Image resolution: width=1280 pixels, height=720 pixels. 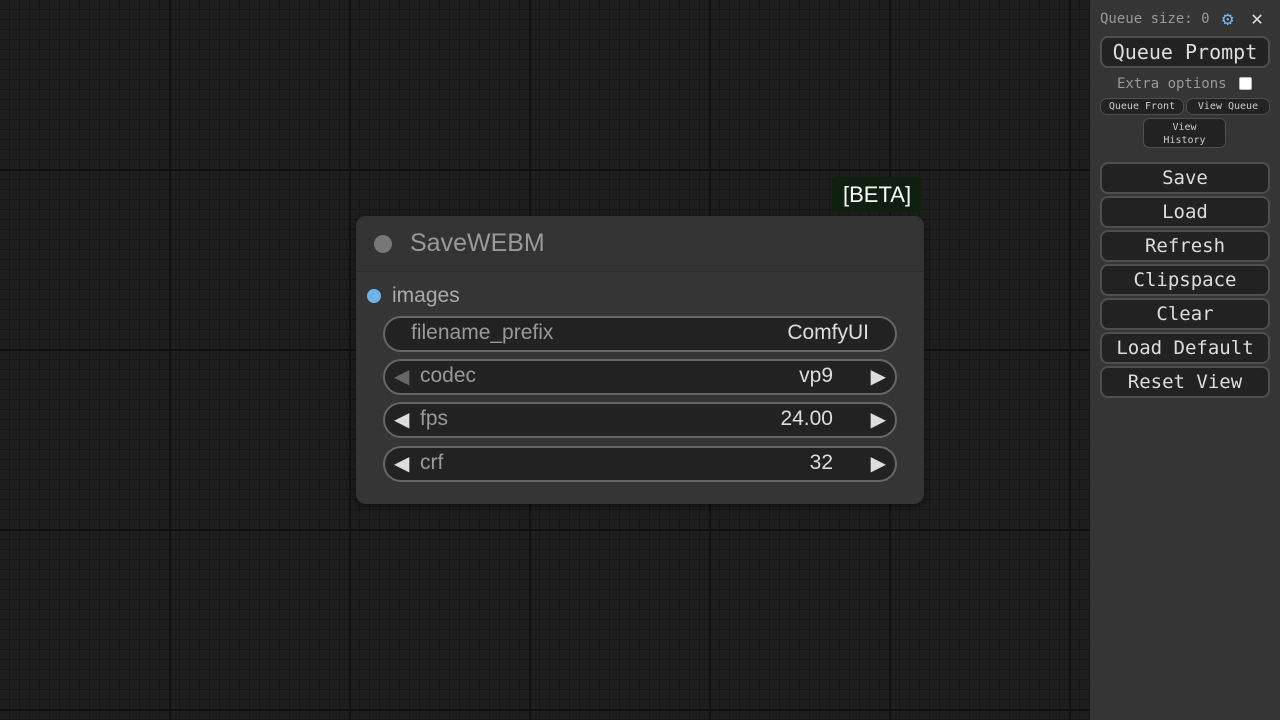 What do you see at coordinates (1185, 382) in the screenshot?
I see `reset-view-button: Reset View` at bounding box center [1185, 382].